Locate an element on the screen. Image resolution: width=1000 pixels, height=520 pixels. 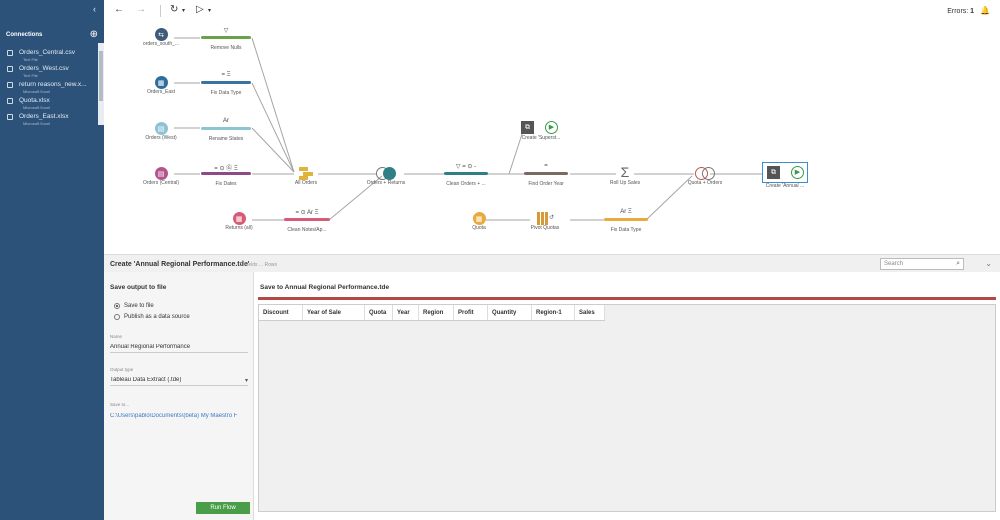
output-frame: ⧉ ▶ is located at coordinates (541, 127).